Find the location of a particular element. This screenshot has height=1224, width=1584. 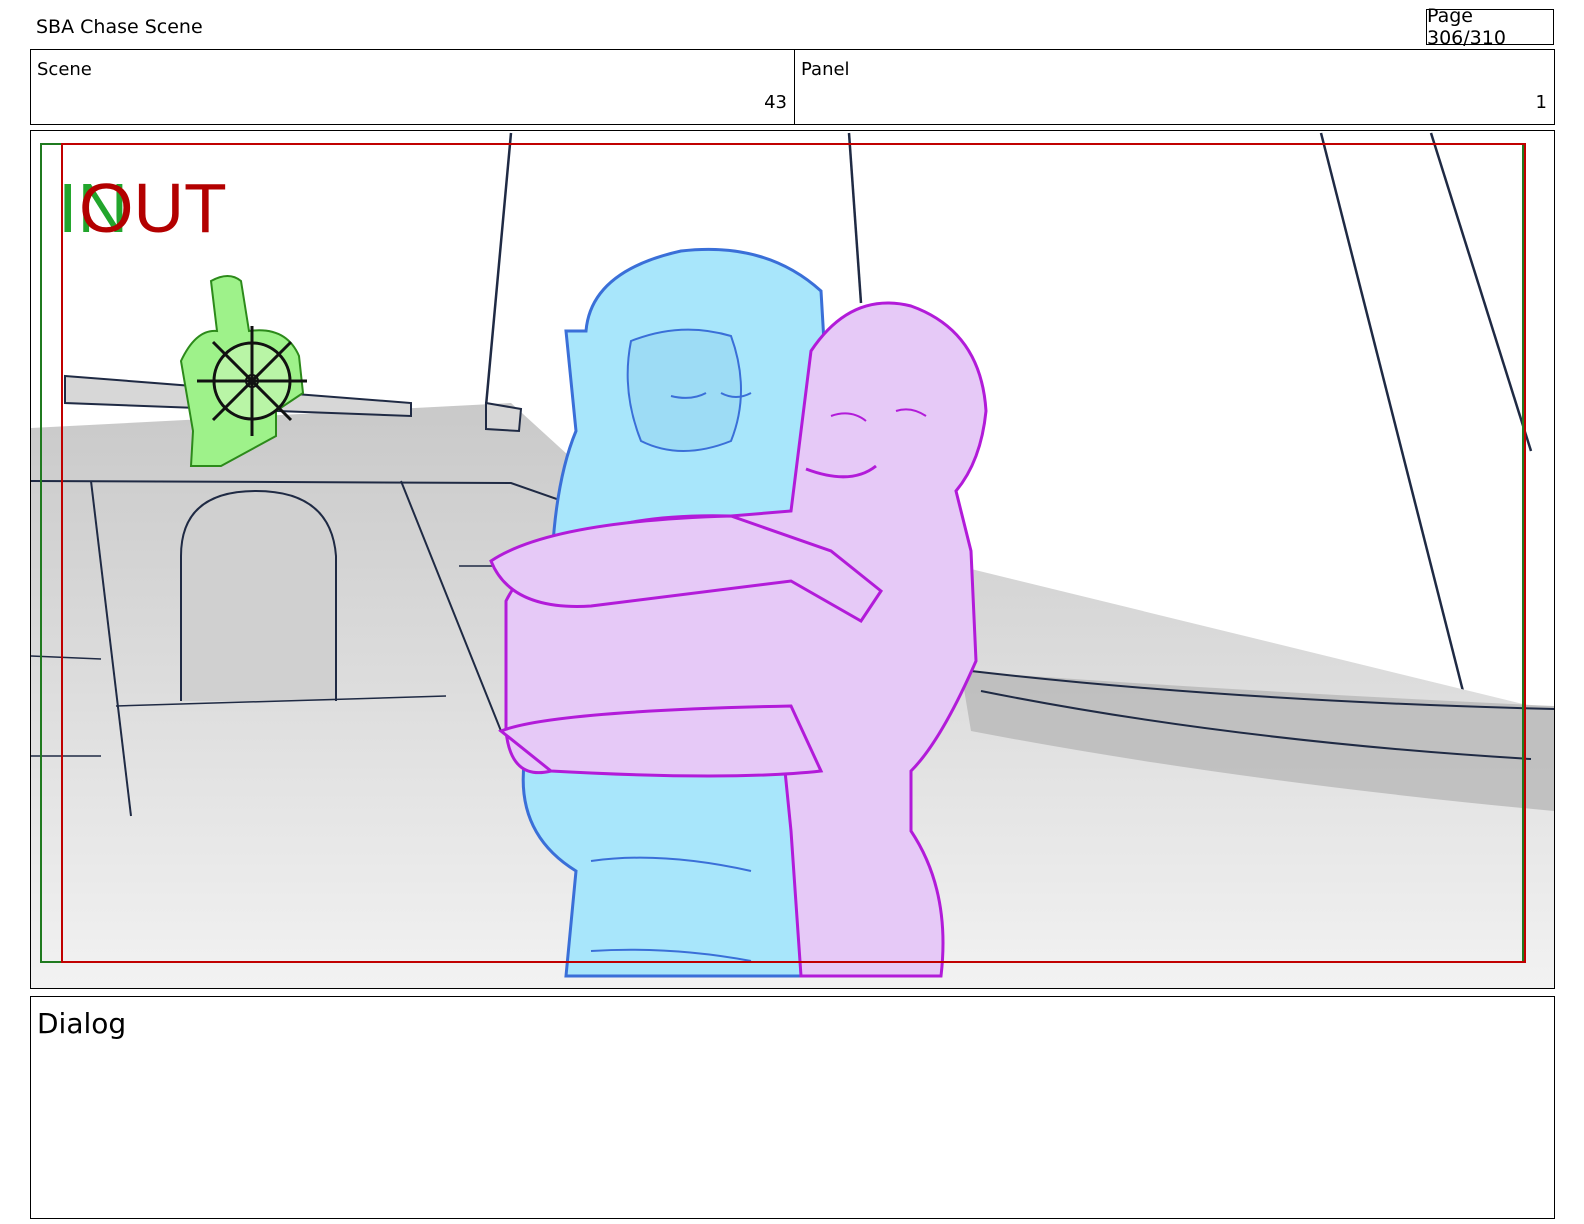

document-title: SBA Chase Scene is located at coordinates (119, 27).